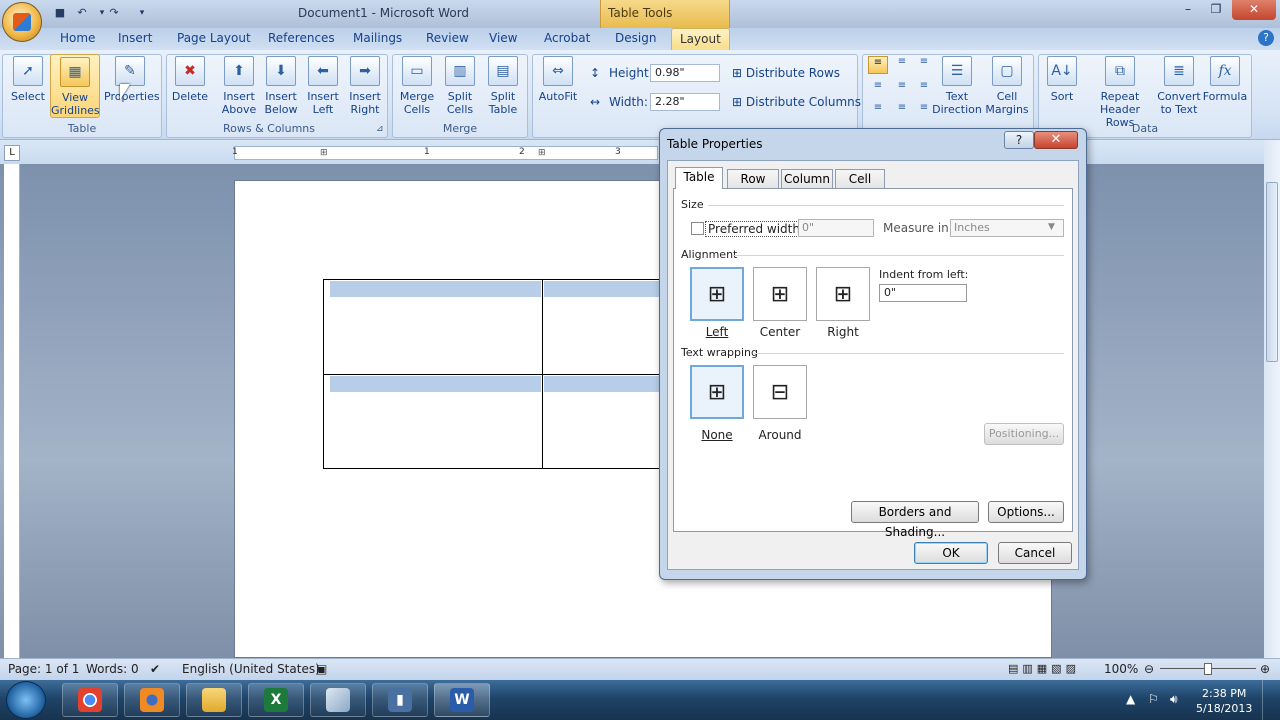  I want to click on language-indicator: English (United States), so click(251, 669).